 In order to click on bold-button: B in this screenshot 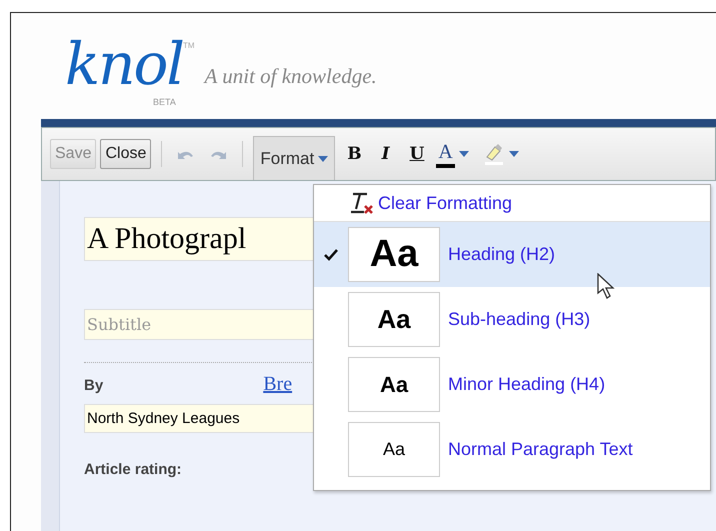, I will do `click(354, 154)`.